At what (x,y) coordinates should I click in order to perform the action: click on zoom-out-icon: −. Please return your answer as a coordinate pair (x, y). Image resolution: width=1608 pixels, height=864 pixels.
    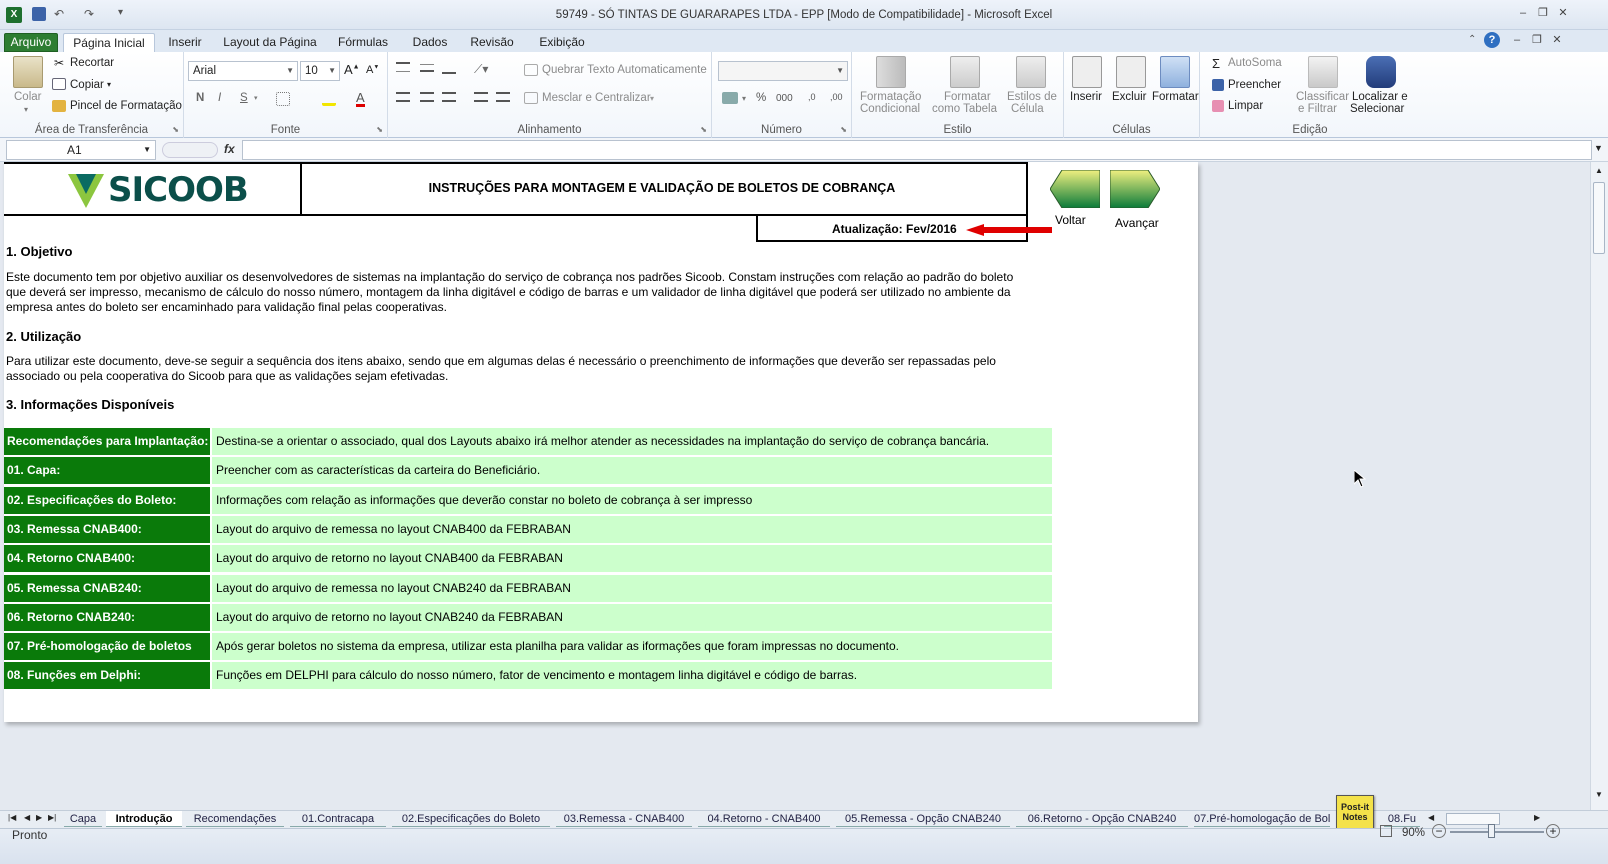
    Looking at the image, I should click on (1439, 831).